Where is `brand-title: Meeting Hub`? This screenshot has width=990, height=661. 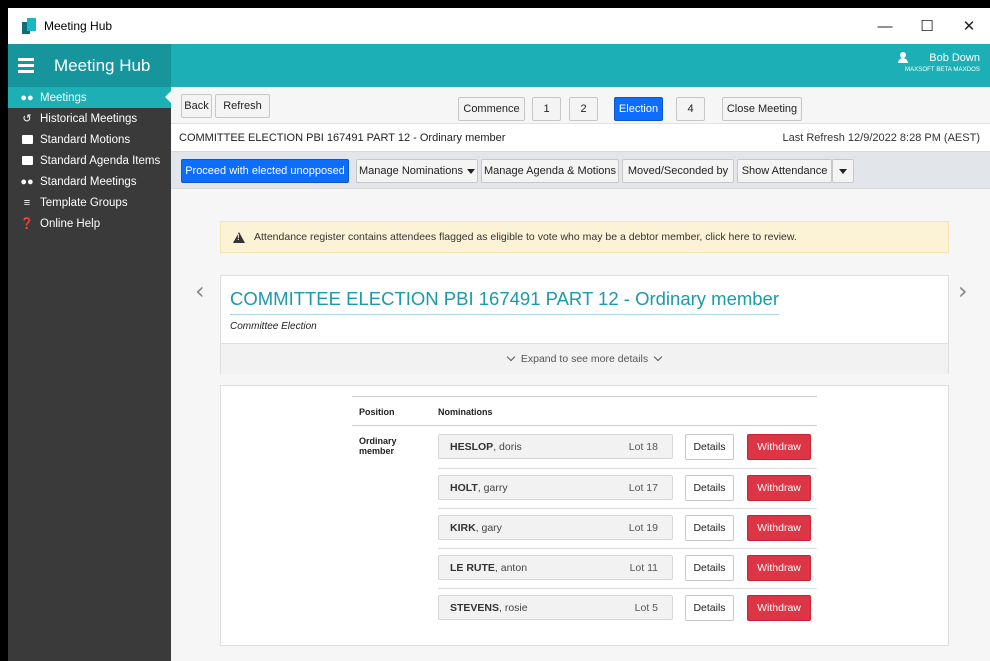 brand-title: Meeting Hub is located at coordinates (102, 65).